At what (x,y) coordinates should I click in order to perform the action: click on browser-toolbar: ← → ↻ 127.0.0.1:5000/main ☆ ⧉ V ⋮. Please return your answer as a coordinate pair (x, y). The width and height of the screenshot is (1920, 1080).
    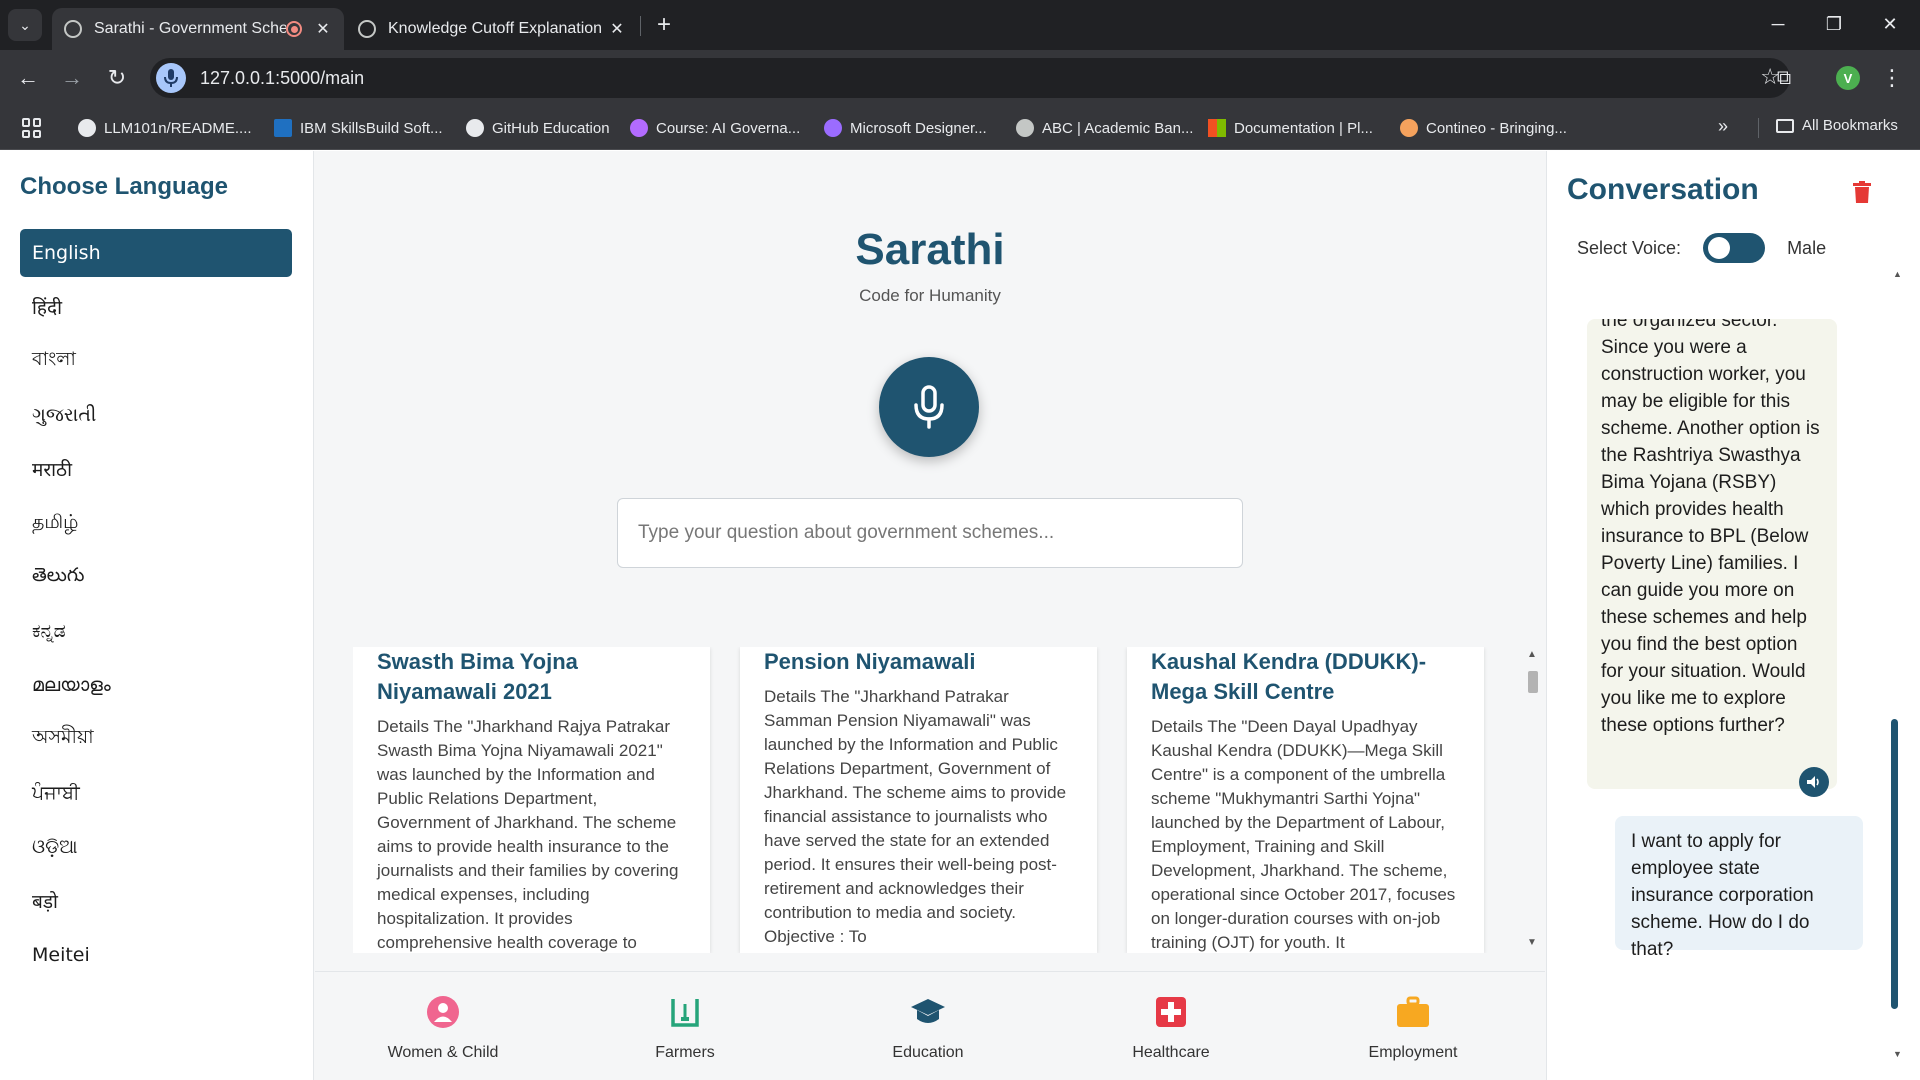
    Looking at the image, I should click on (960, 78).